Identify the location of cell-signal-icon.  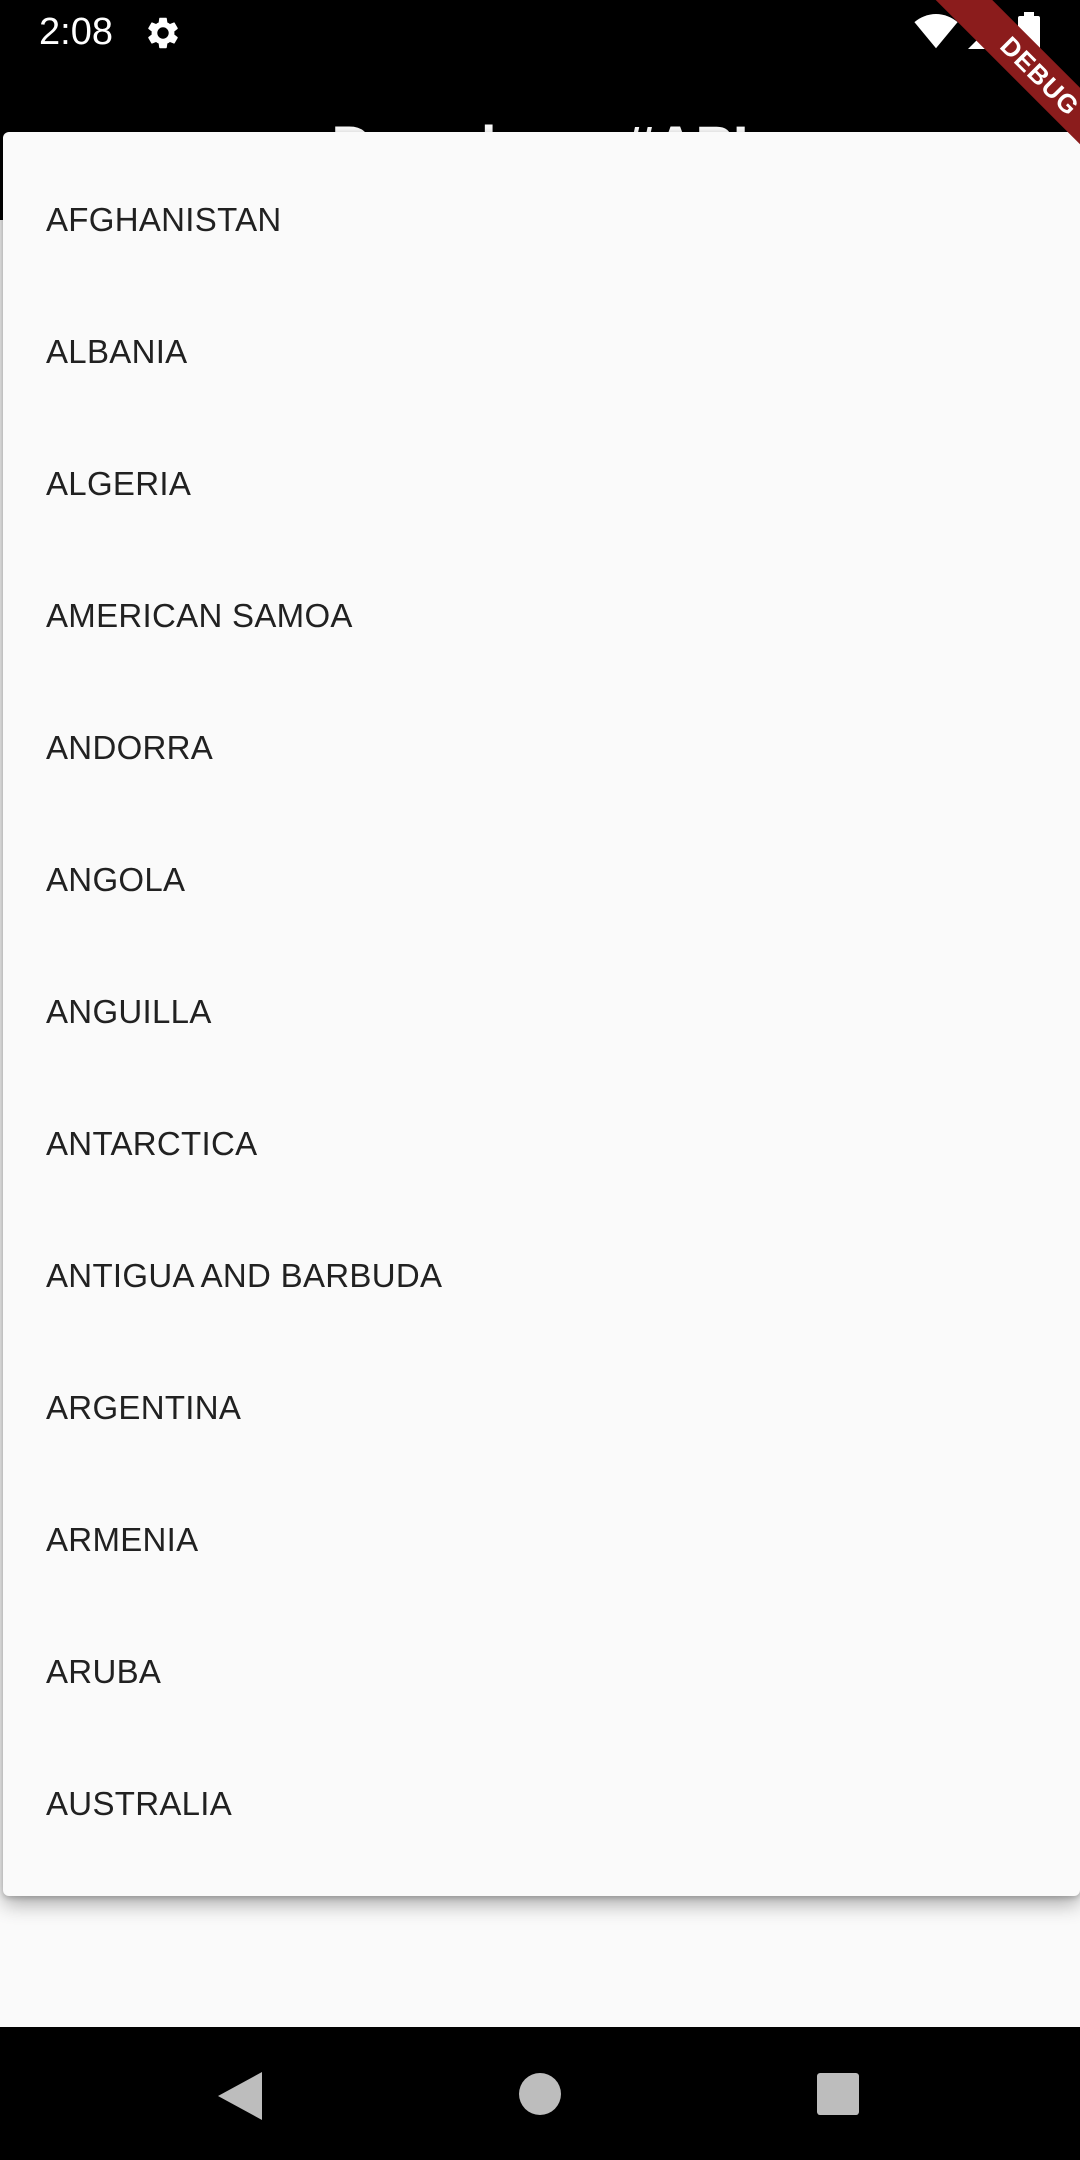
(985, 32).